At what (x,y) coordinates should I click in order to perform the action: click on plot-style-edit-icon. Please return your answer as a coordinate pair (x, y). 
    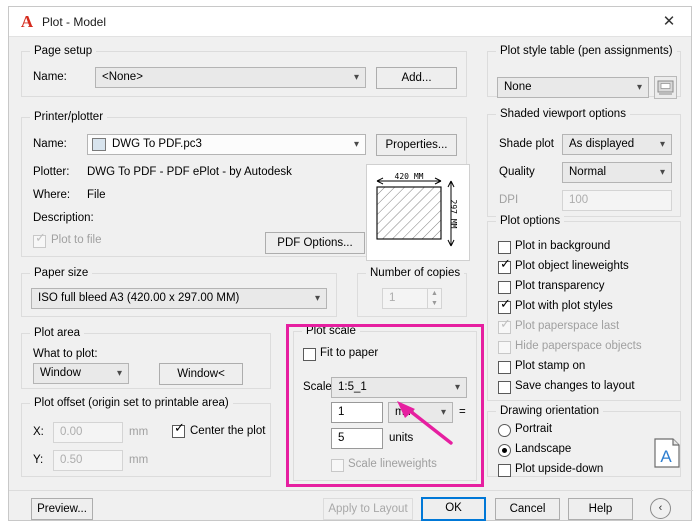
    Looking at the image, I should click on (665, 87).